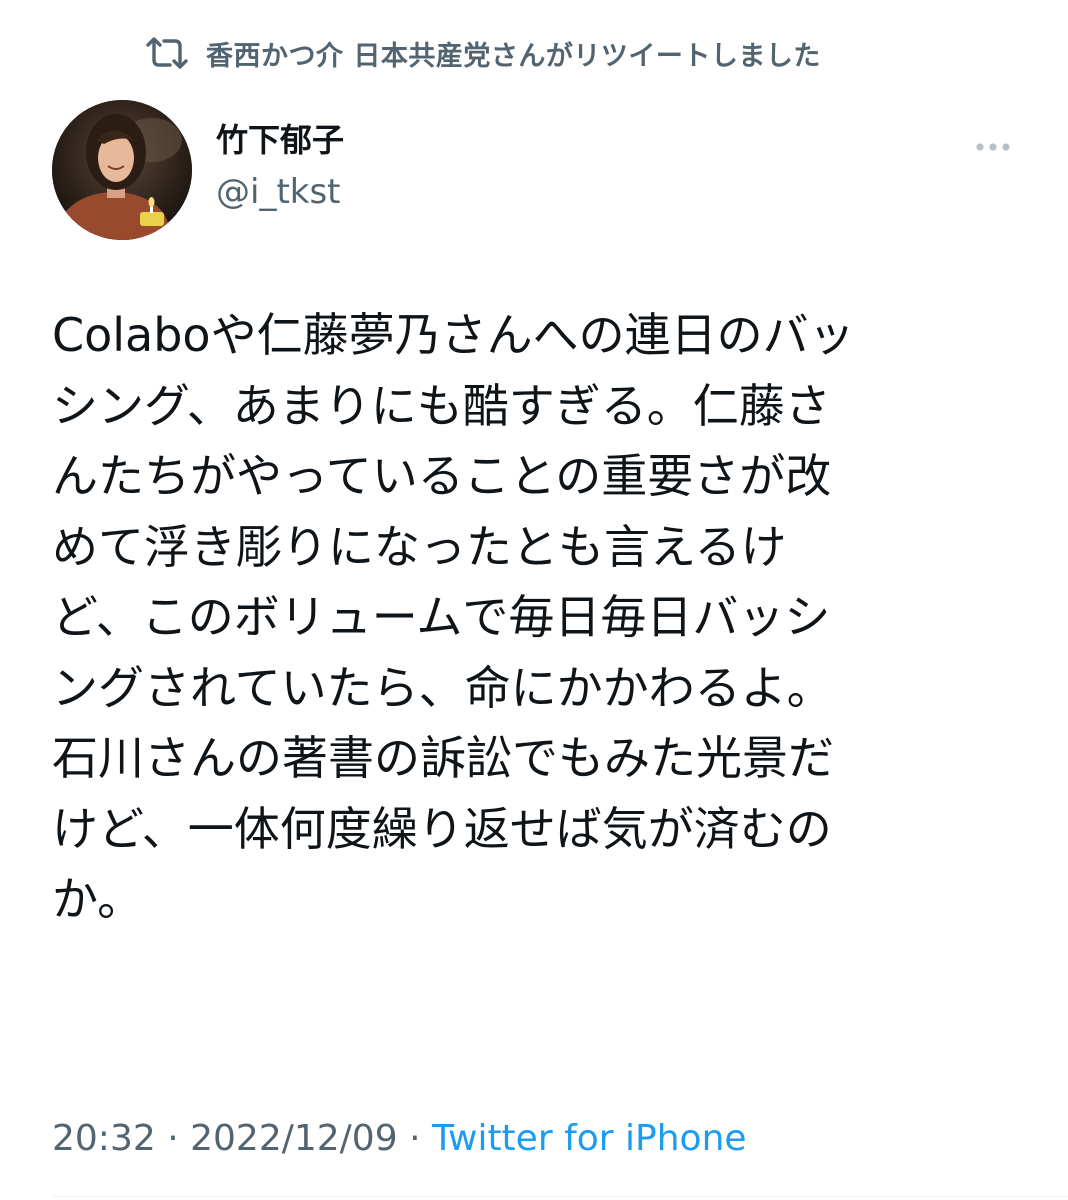  Describe the element at coordinates (280, 192) in the screenshot. I see `author-handle: @i_tkst` at that location.